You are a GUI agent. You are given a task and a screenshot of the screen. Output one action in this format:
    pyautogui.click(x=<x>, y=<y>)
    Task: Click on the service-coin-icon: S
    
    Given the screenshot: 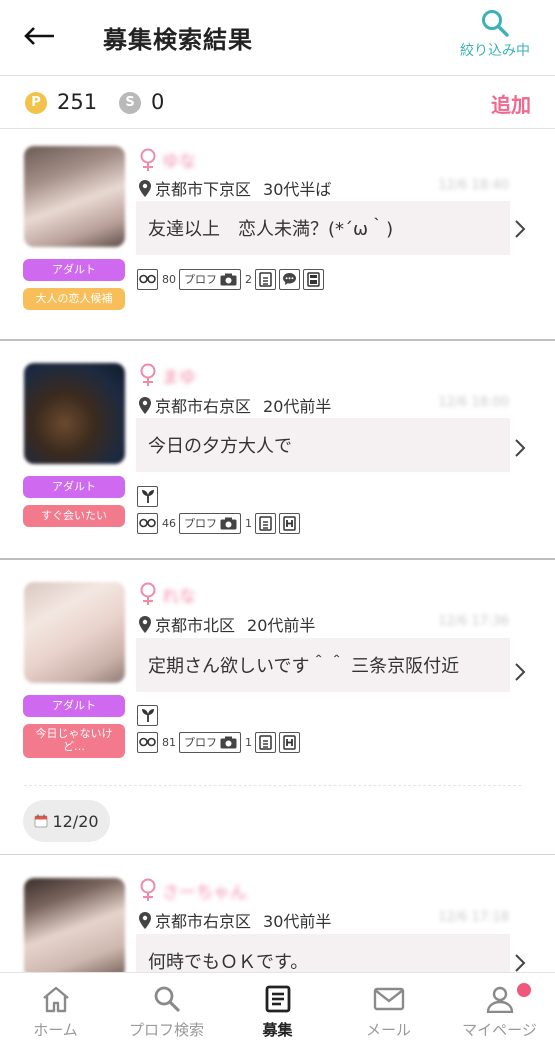 What is the action you would take?
    pyautogui.click(x=130, y=103)
    